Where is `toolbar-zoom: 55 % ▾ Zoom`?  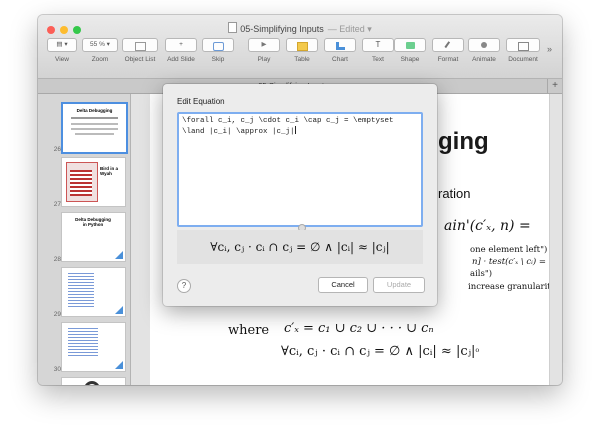 toolbar-zoom: 55 % ▾ Zoom is located at coordinates (100, 56).